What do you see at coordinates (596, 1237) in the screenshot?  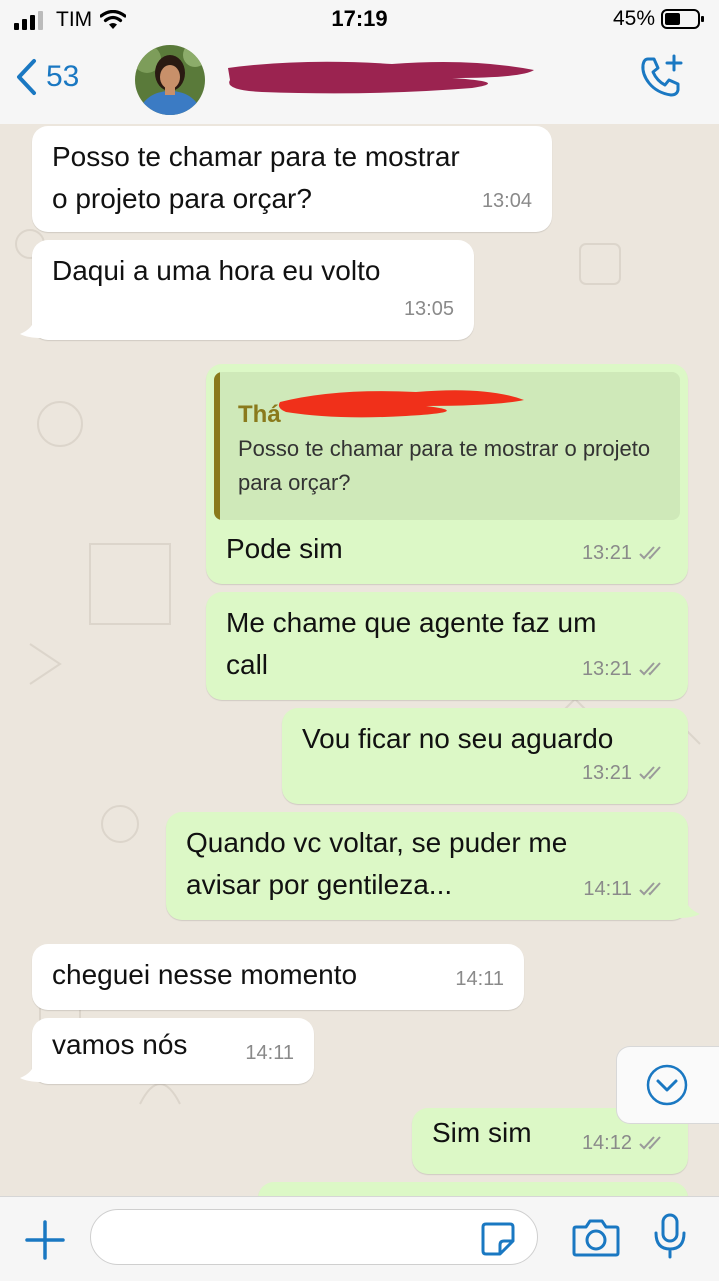 I see `camera-icon` at bounding box center [596, 1237].